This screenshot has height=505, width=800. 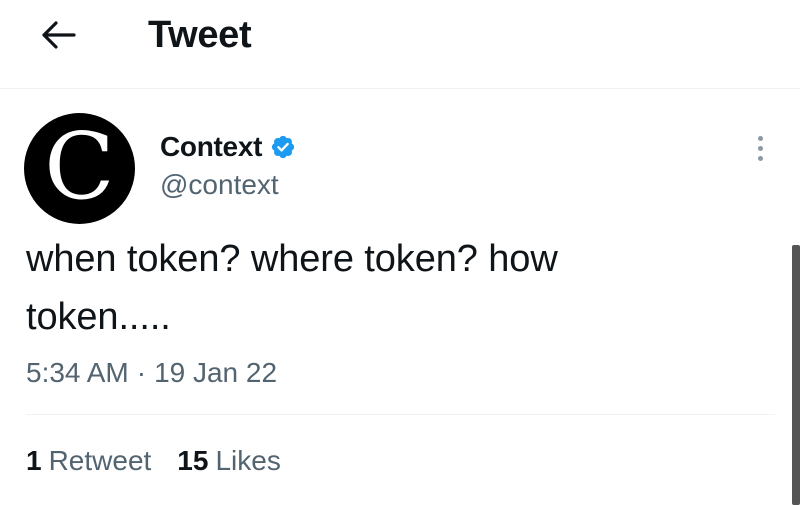 What do you see at coordinates (153, 461) in the screenshot?
I see `tweet-stats: 1 Retweet 15 Likes` at bounding box center [153, 461].